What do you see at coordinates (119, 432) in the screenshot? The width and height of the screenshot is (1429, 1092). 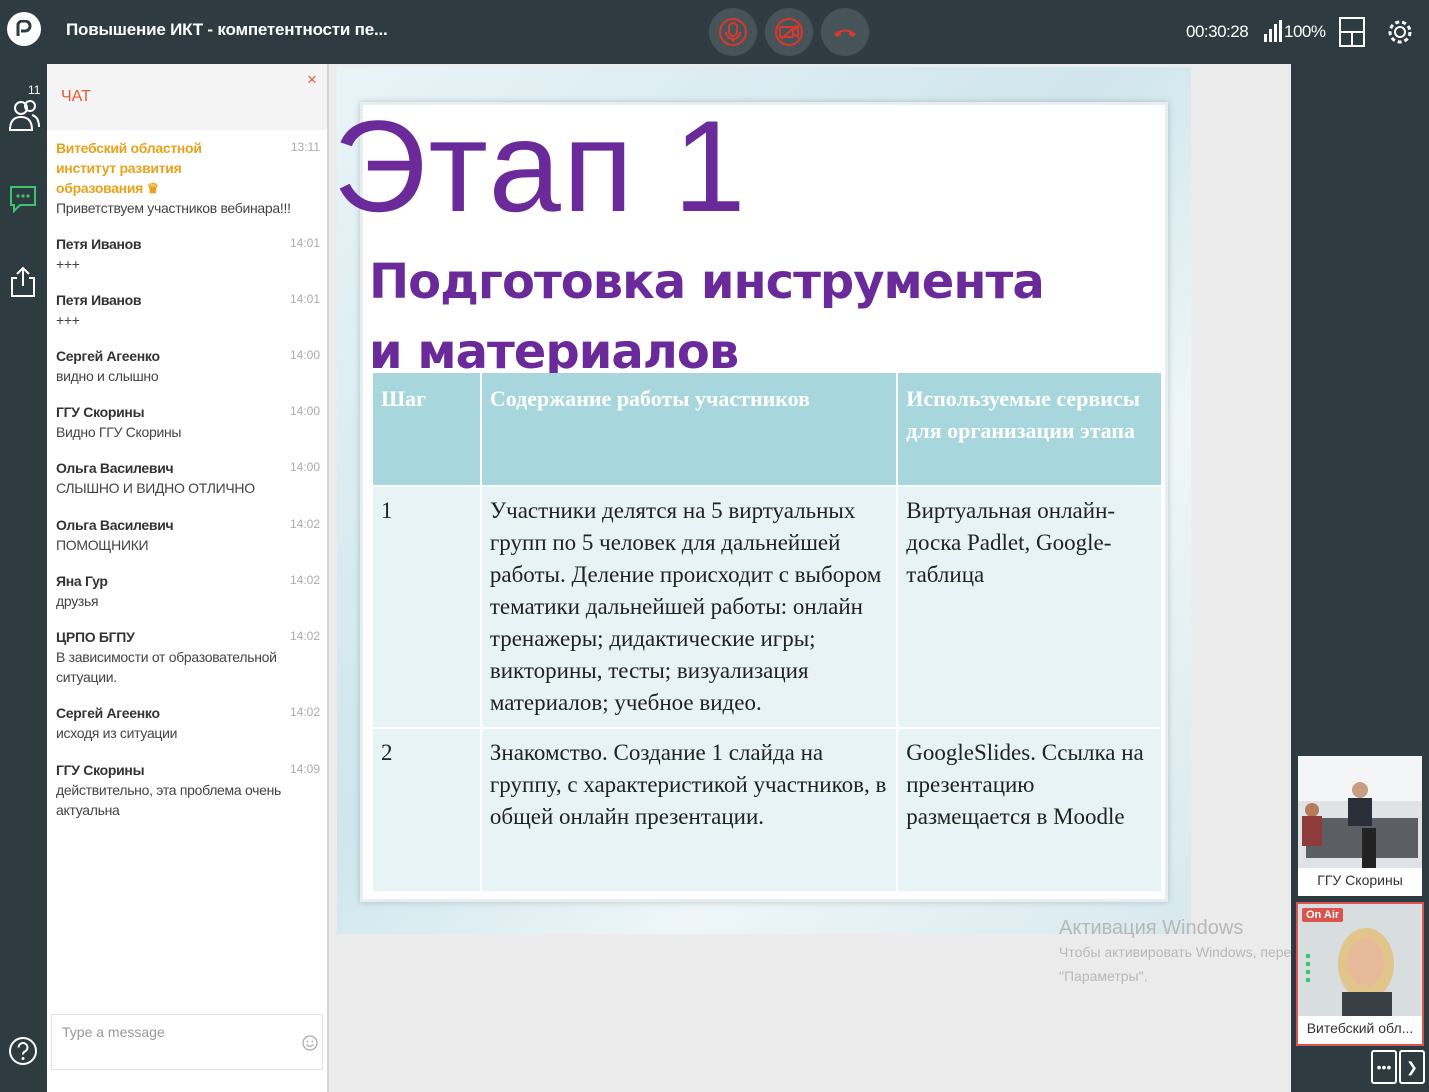 I see `message-text: Видно ГГУ Скорины` at bounding box center [119, 432].